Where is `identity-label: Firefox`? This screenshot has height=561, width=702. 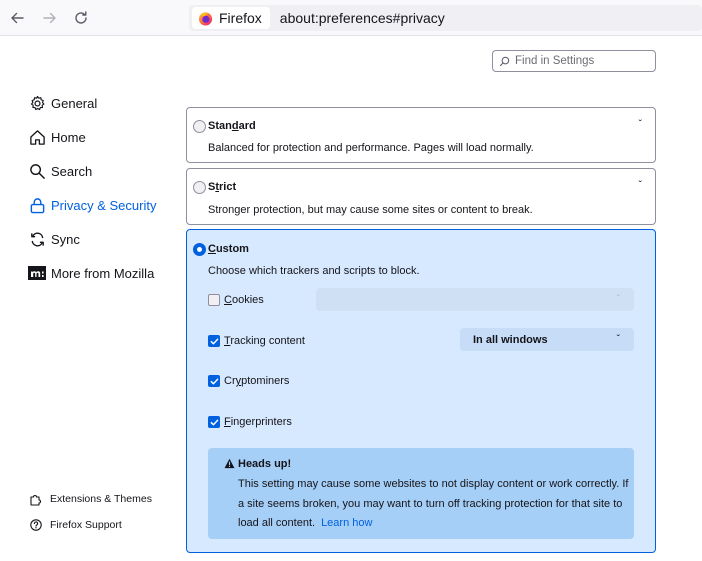 identity-label: Firefox is located at coordinates (240, 18).